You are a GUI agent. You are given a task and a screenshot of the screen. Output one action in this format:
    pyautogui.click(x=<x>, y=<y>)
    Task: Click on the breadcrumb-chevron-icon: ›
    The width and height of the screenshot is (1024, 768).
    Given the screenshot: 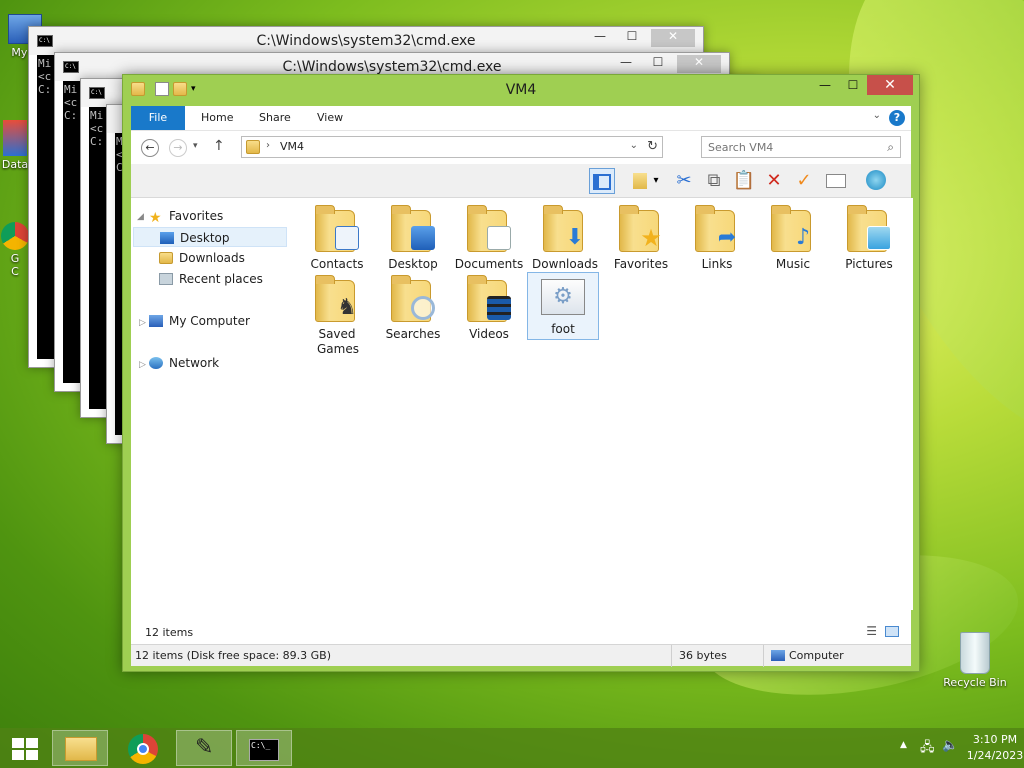 What is the action you would take?
    pyautogui.click(x=268, y=145)
    